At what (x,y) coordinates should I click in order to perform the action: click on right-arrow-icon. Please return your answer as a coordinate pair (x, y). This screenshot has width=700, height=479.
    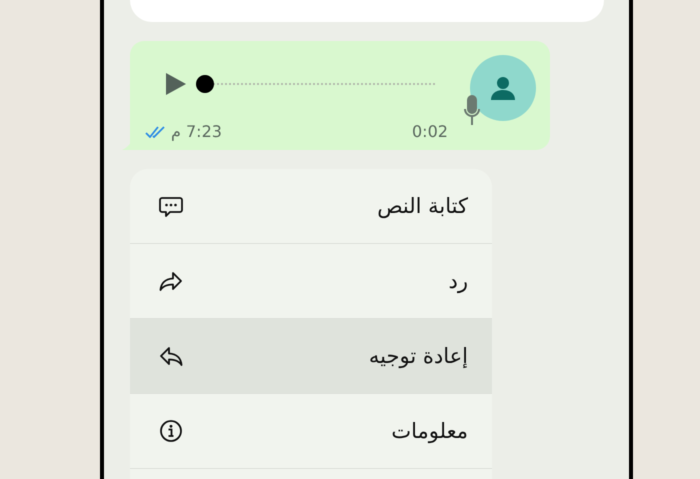
    Looking at the image, I should click on (171, 281).